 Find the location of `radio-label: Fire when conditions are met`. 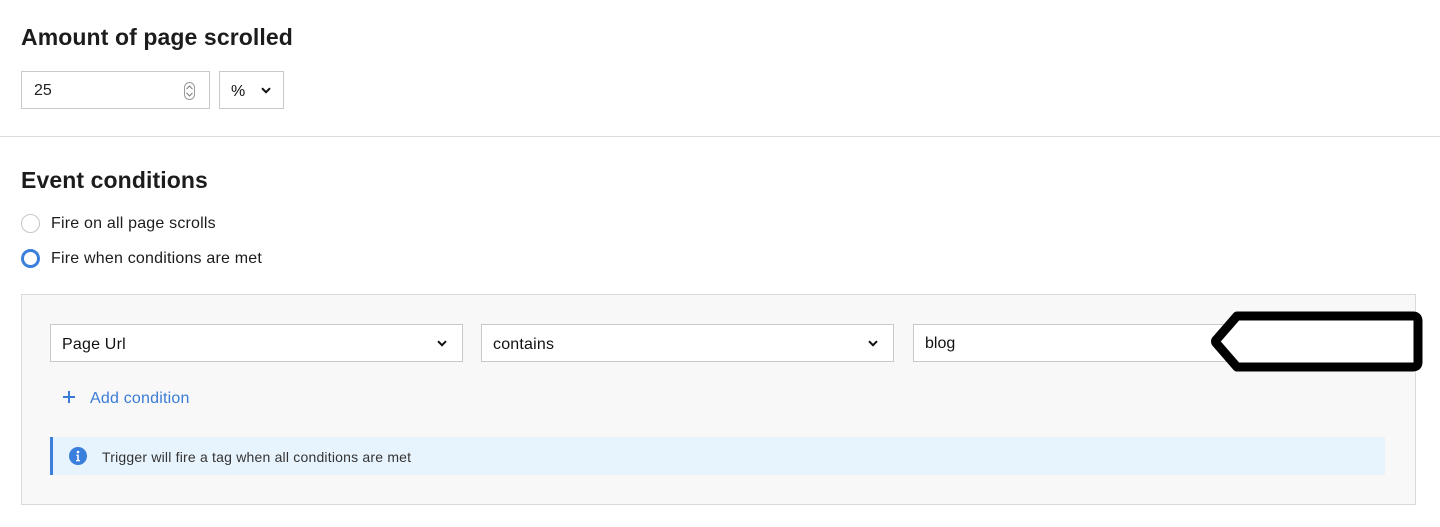

radio-label: Fire when conditions are met is located at coordinates (156, 259).